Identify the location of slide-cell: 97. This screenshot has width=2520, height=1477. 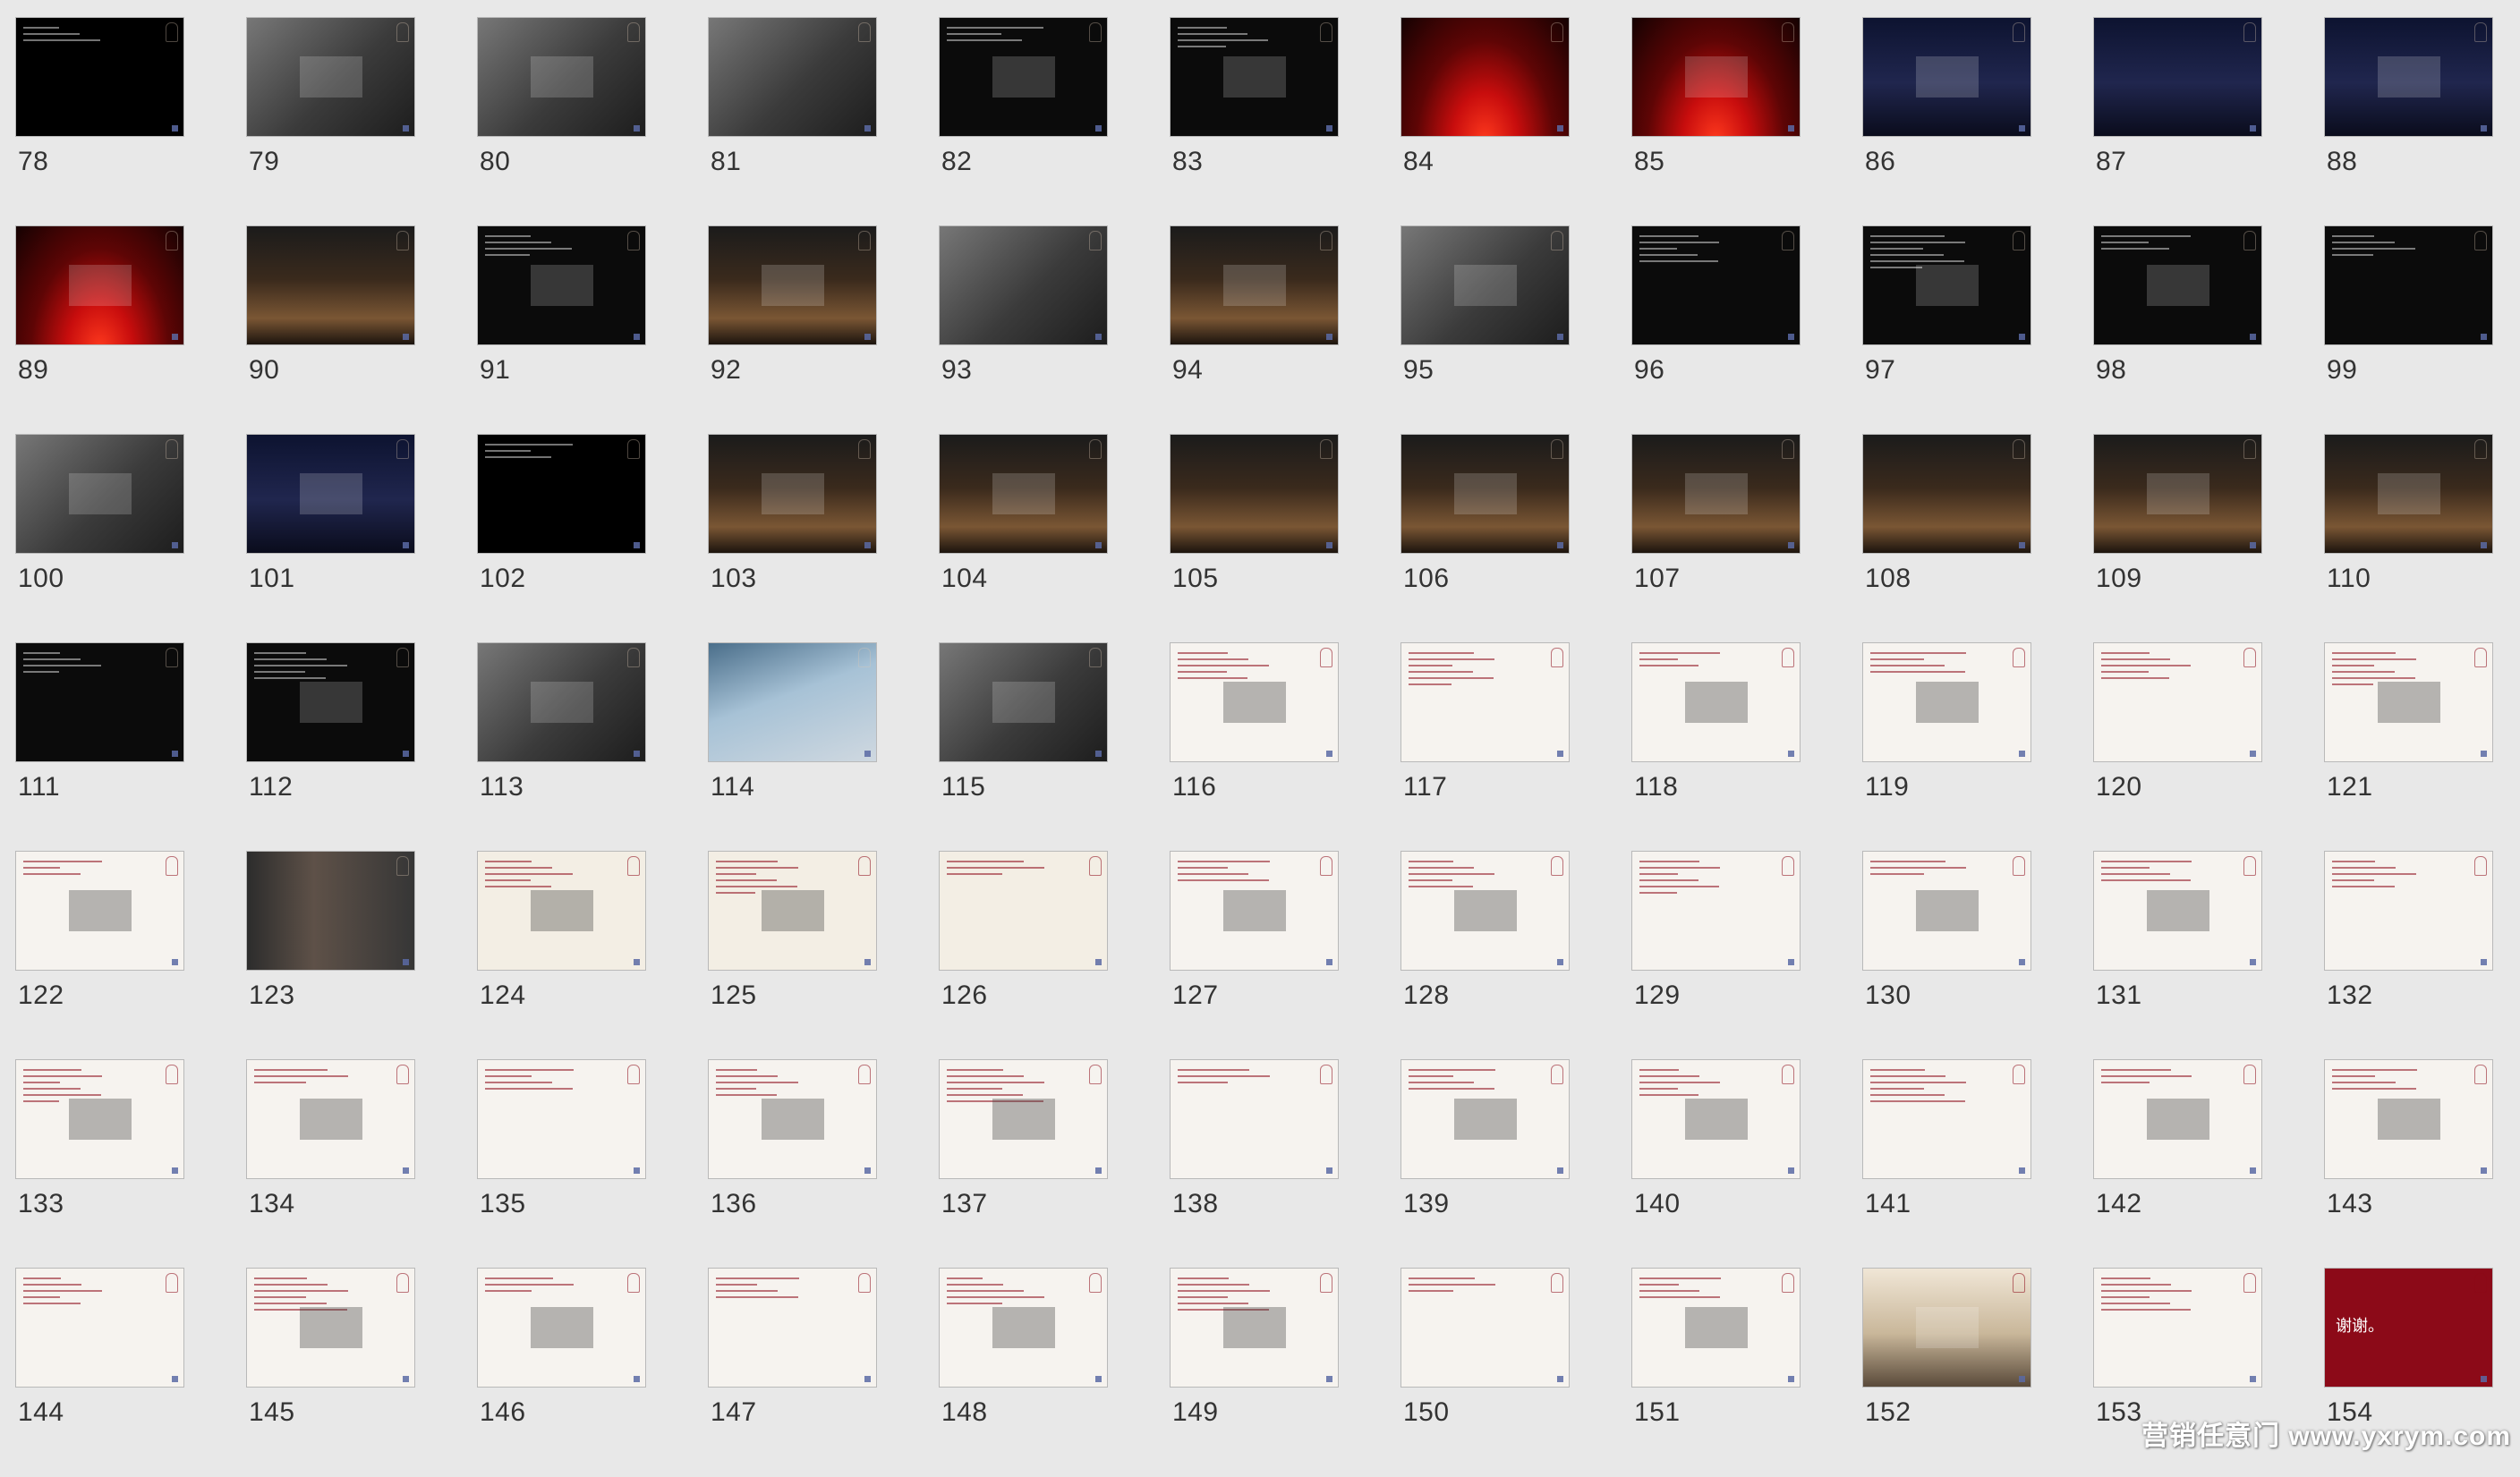
(1979, 330).